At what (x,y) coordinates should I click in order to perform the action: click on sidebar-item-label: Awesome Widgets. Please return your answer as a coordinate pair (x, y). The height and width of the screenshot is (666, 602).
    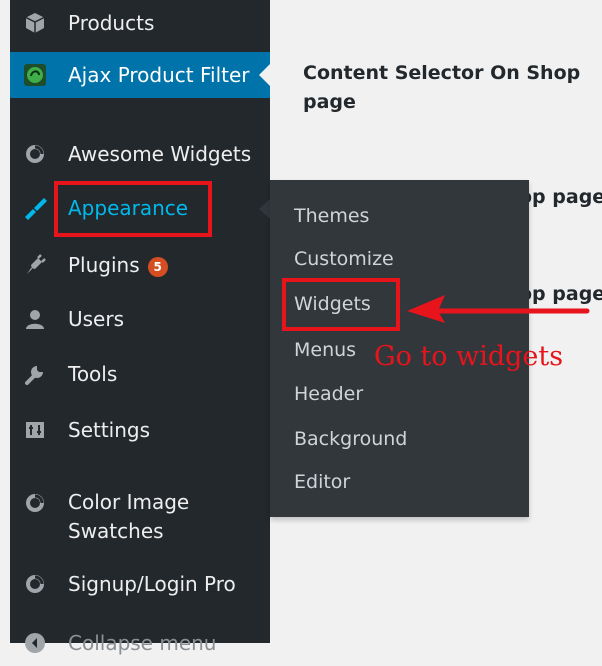
    Looking at the image, I should click on (160, 154).